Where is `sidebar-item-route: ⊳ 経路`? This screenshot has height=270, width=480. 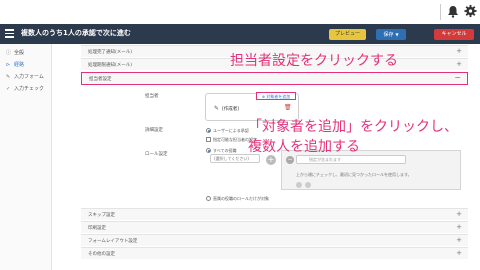 sidebar-item-route: ⊳ 経路 is located at coordinates (15, 65).